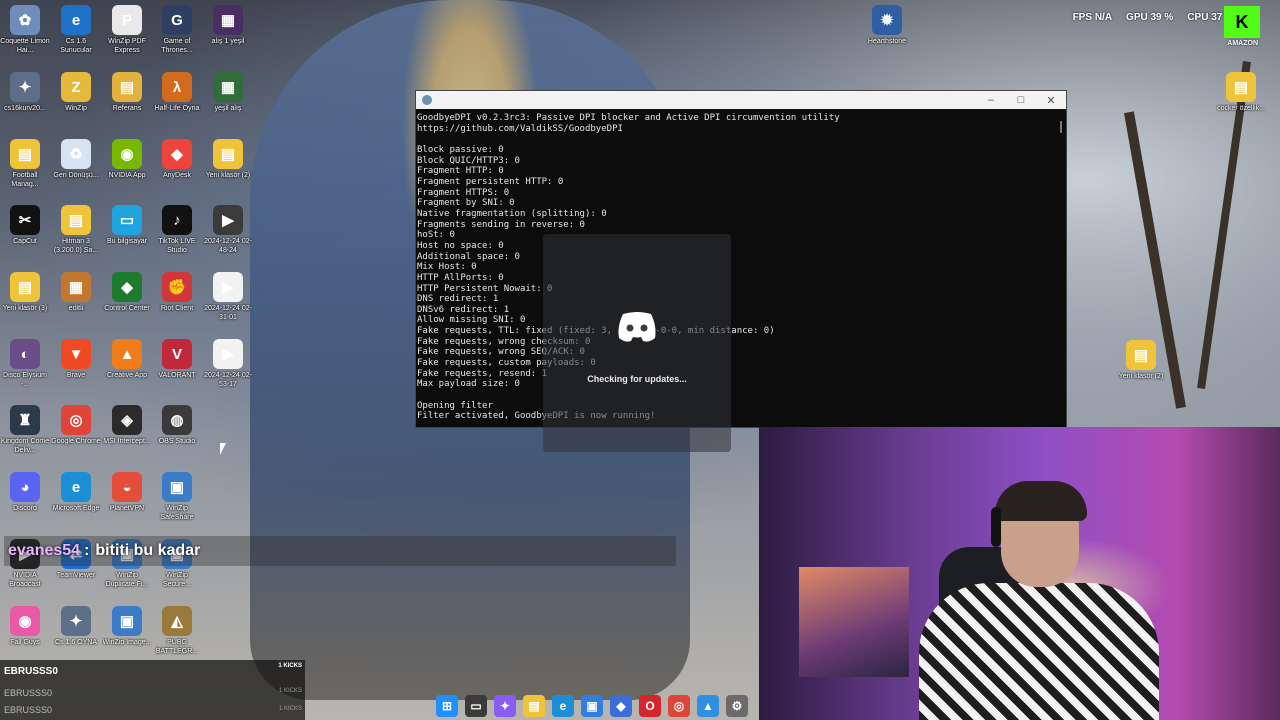  Describe the element at coordinates (228, 380) in the screenshot. I see `desktop-icon-label: 2024-12-24 02-53-17` at that location.